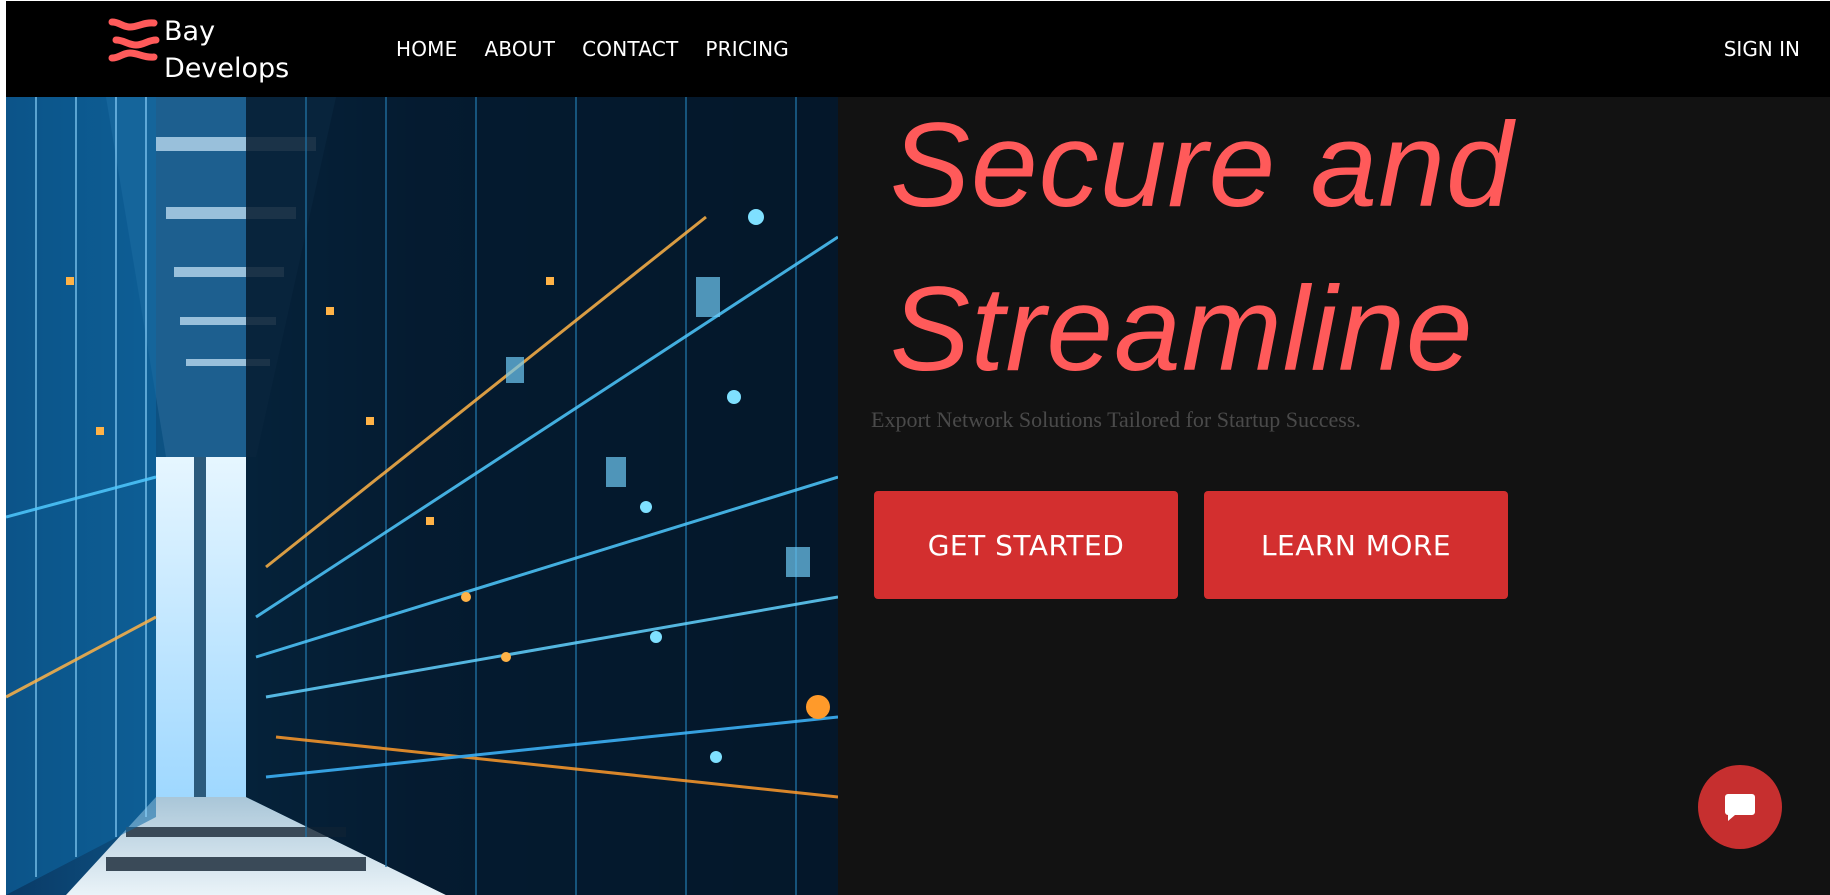  I want to click on nav-about: ABOUT, so click(519, 49).